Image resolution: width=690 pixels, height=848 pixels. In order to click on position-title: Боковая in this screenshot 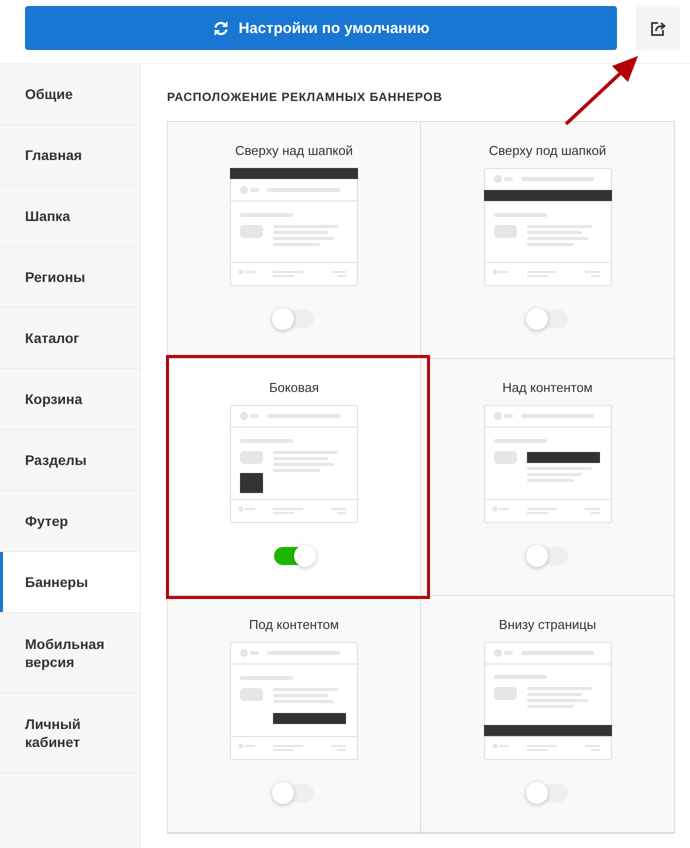, I will do `click(294, 388)`.